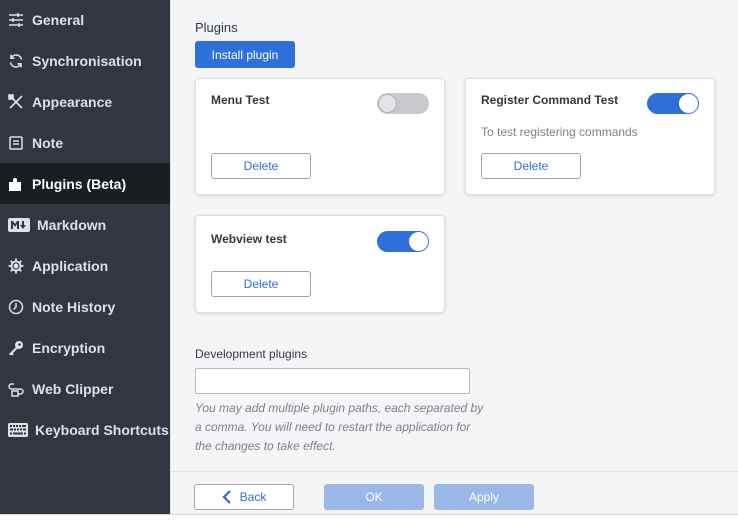 This screenshot has height=521, width=738. I want to click on sidebar-item-markdown: Markdown, so click(85, 224).